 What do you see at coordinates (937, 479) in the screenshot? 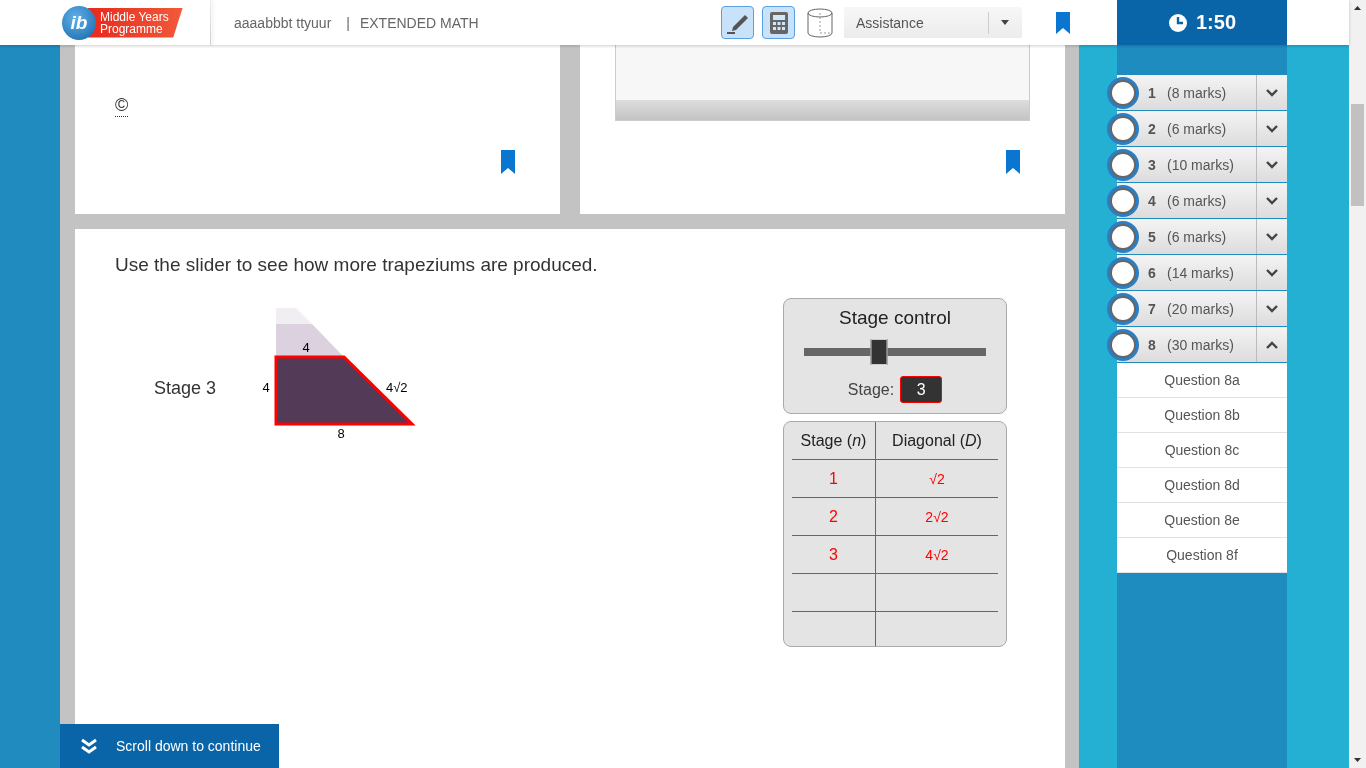
I see `table-cell-text: √2` at bounding box center [937, 479].